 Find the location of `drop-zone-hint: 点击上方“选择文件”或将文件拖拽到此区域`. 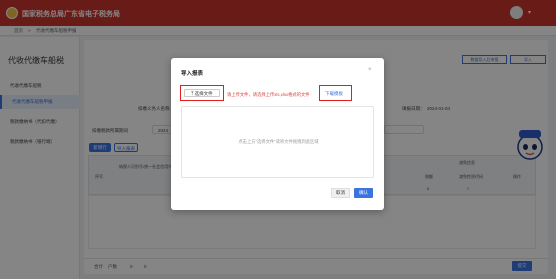

drop-zone-hint: 点击上方“选择文件”或将文件拖拽到此区域 is located at coordinates (278, 141).